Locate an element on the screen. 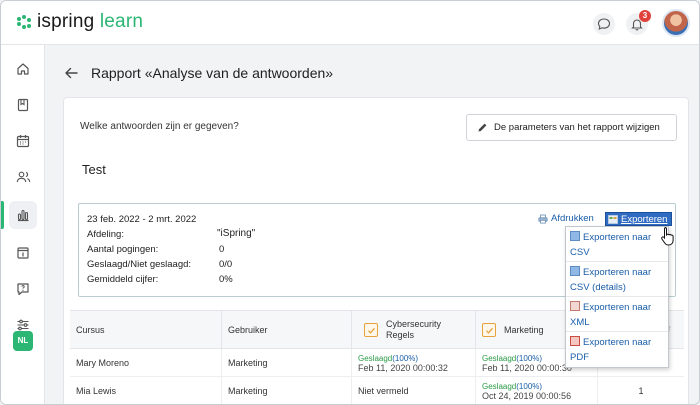 The width and height of the screenshot is (700, 405). sidebar-item-info is located at coordinates (23, 253).